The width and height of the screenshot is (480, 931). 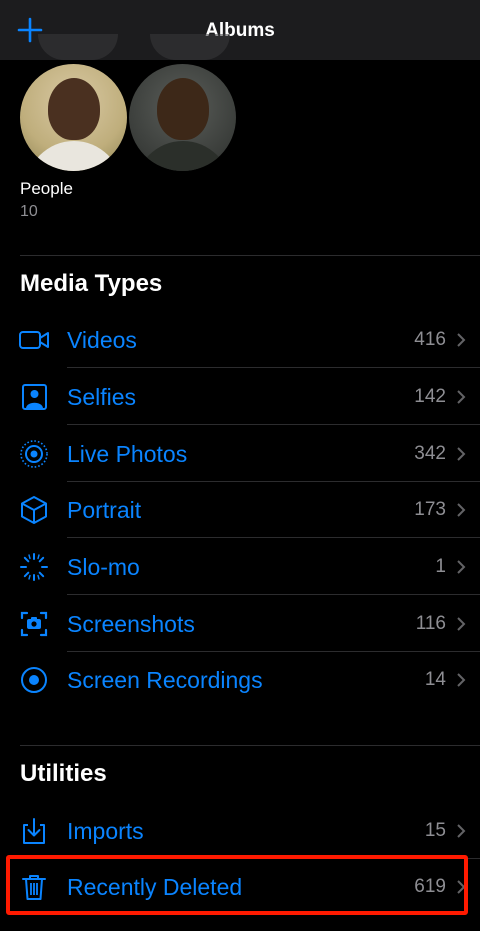 What do you see at coordinates (127, 454) in the screenshot?
I see `album-label: Live Photos` at bounding box center [127, 454].